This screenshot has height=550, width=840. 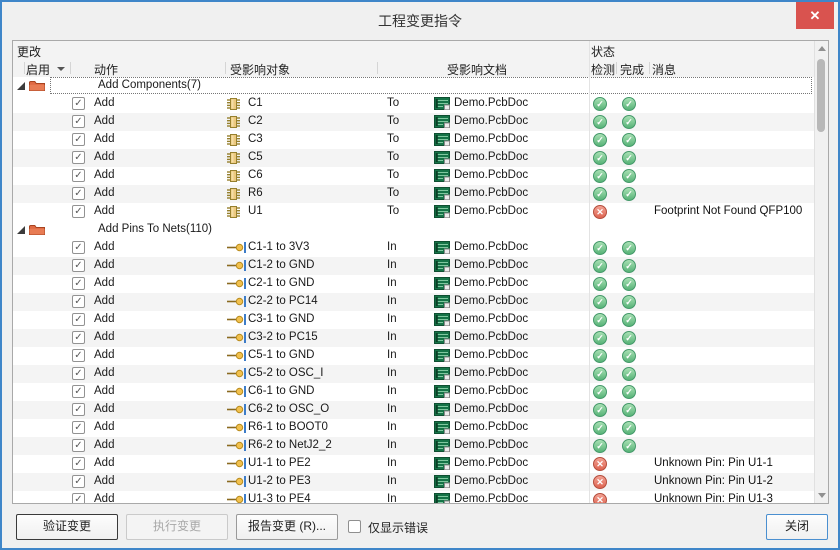 I want to click on table-row: ✓ Add R6-1 to BOOT0 In Demo.PcbDoc ✓ ✓, so click(x=414, y=428).